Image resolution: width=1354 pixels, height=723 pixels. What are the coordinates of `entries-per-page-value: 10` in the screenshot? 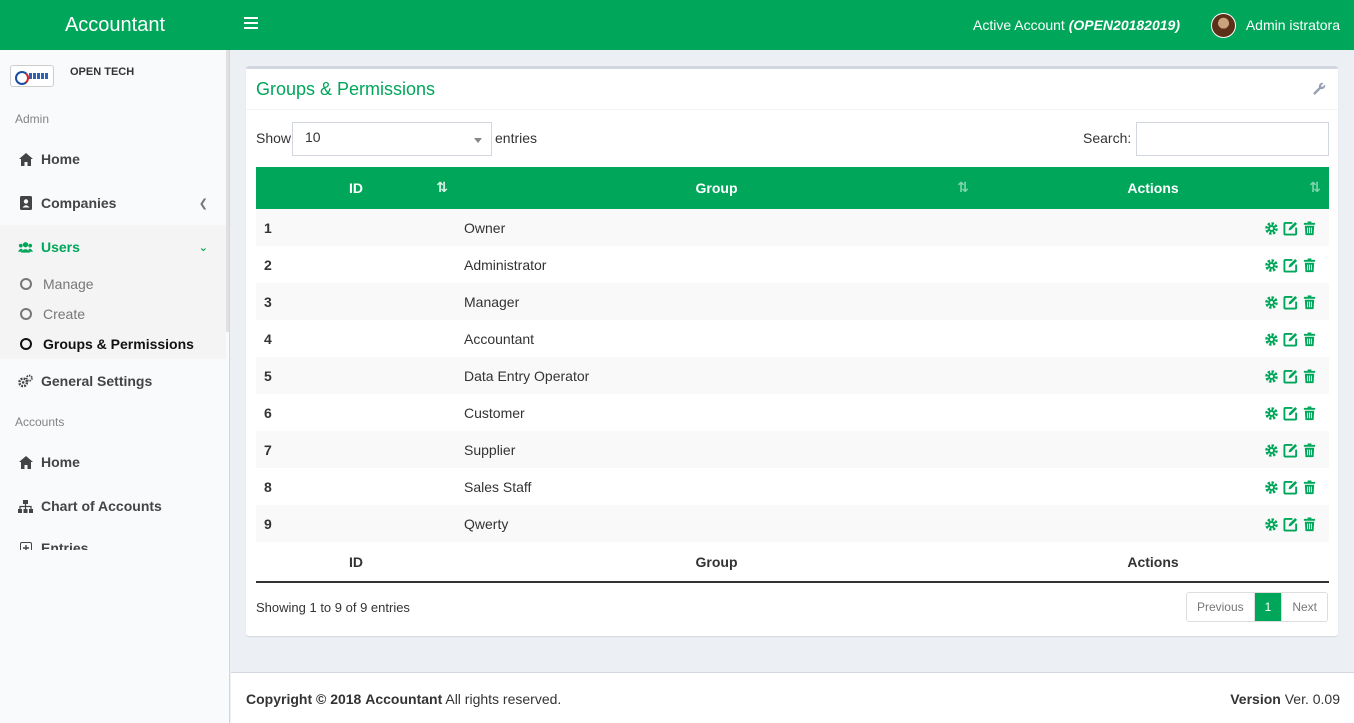 It's located at (313, 137).